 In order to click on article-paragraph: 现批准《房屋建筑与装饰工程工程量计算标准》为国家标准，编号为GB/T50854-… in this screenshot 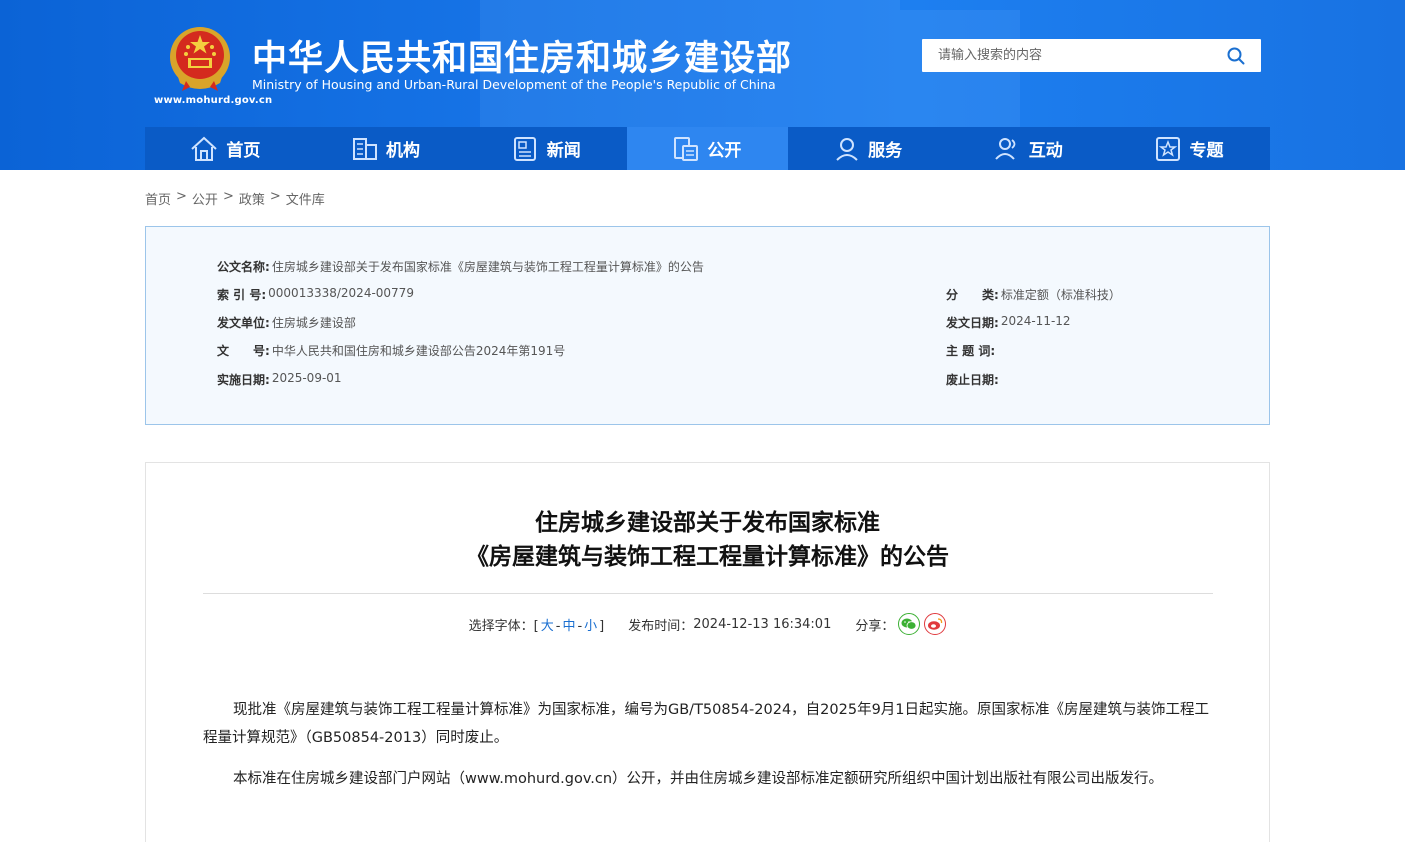, I will do `click(706, 724)`.